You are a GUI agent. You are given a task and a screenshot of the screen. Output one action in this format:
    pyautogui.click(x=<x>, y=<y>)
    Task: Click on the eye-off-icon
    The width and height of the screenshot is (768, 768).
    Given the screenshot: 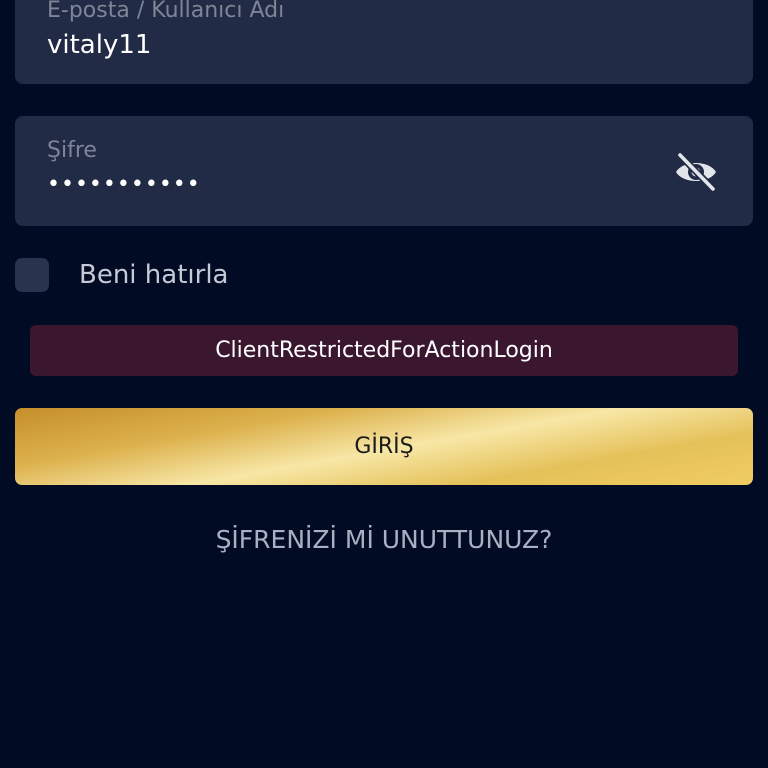 What is the action you would take?
    pyautogui.click(x=696, y=172)
    